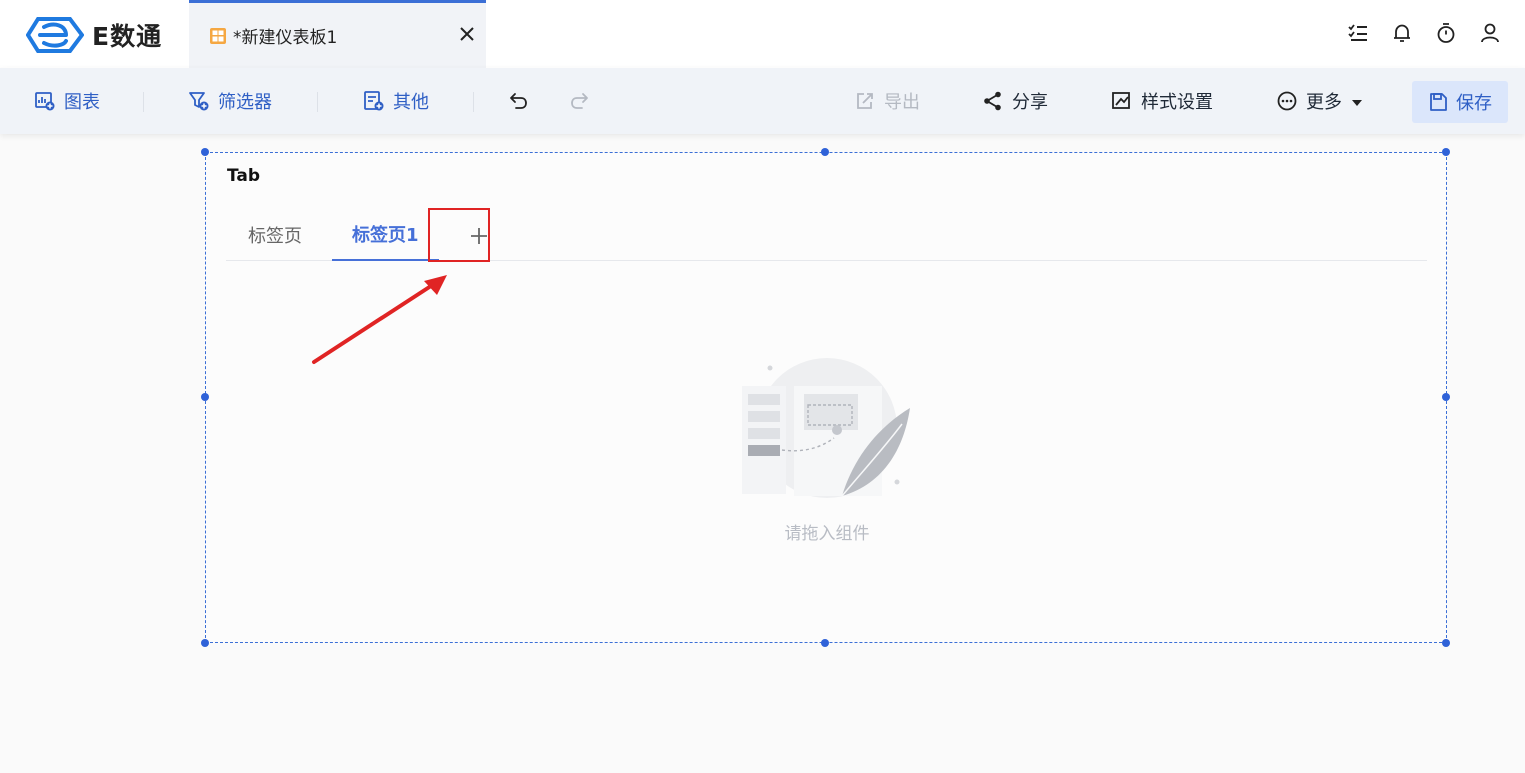 The image size is (1525, 773). What do you see at coordinates (285, 38) in the screenshot?
I see `document-tab-title: *新建仪表板1` at bounding box center [285, 38].